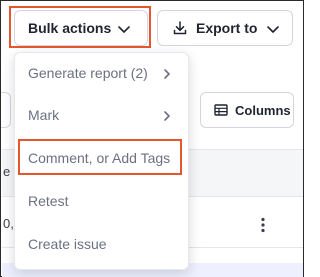 The width and height of the screenshot is (320, 277). Describe the element at coordinates (67, 244) in the screenshot. I see `menu-item-label: Create issue` at that location.